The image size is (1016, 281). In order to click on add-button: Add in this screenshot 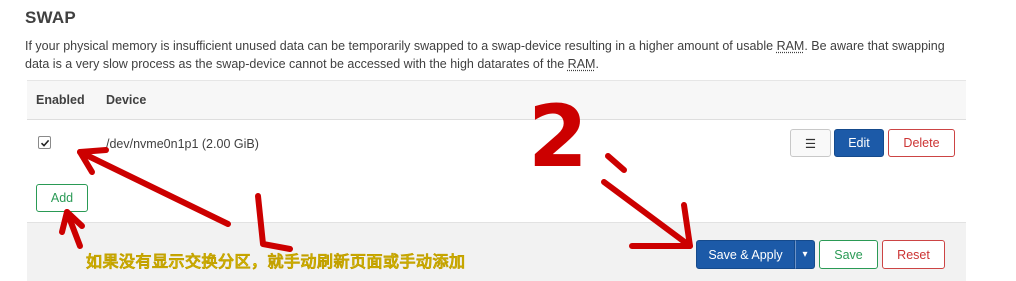, I will do `click(62, 198)`.